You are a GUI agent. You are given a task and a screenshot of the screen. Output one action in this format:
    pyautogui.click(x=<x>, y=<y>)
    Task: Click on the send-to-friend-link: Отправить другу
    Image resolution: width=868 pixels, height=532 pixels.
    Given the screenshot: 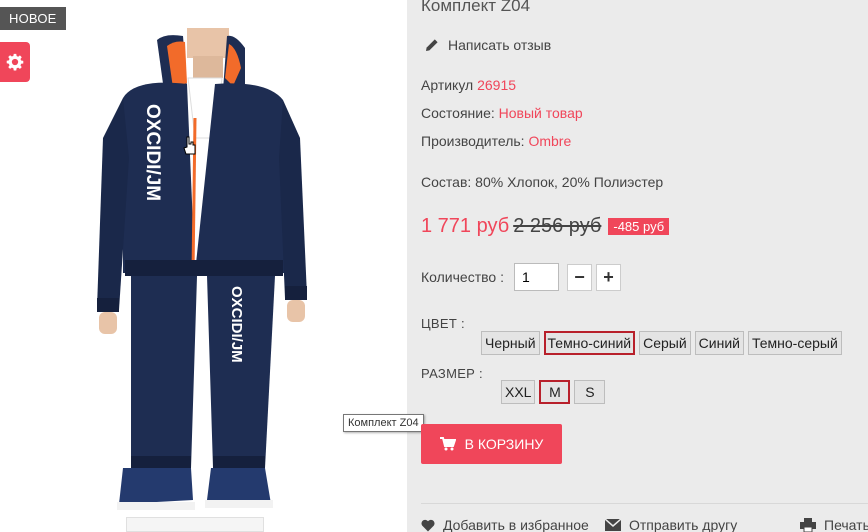 What is the action you would take?
    pyautogui.click(x=671, y=524)
    